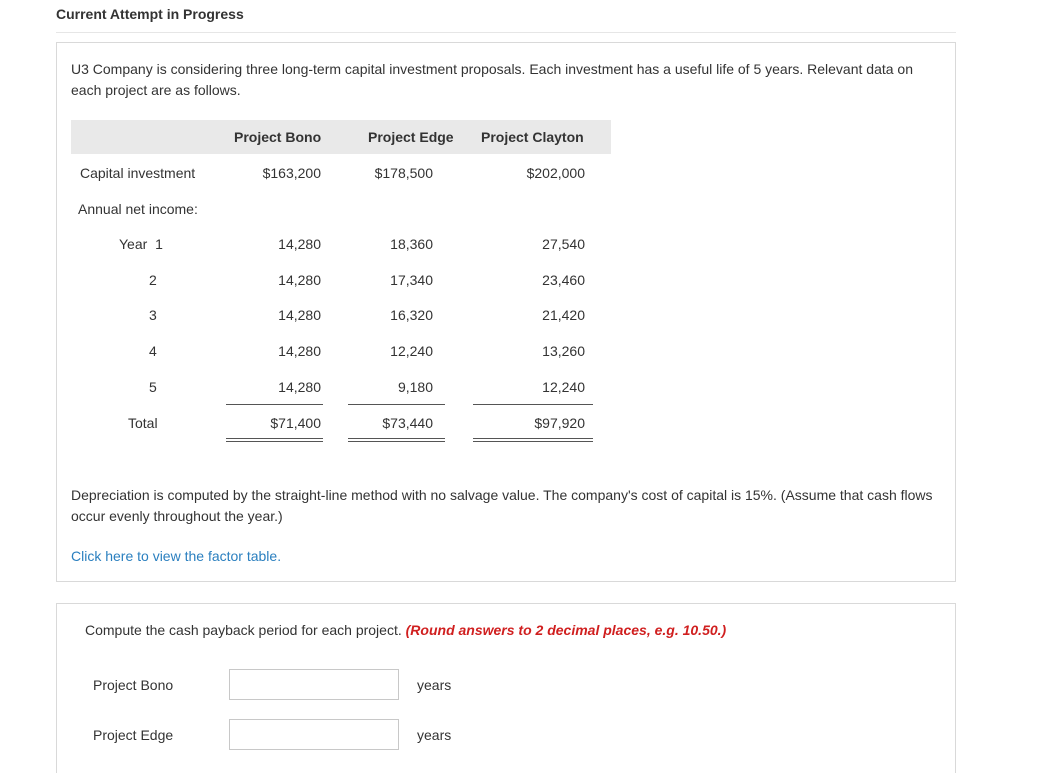  Describe the element at coordinates (153, 280) in the screenshot. I see `row-label-year-2: 2` at that location.